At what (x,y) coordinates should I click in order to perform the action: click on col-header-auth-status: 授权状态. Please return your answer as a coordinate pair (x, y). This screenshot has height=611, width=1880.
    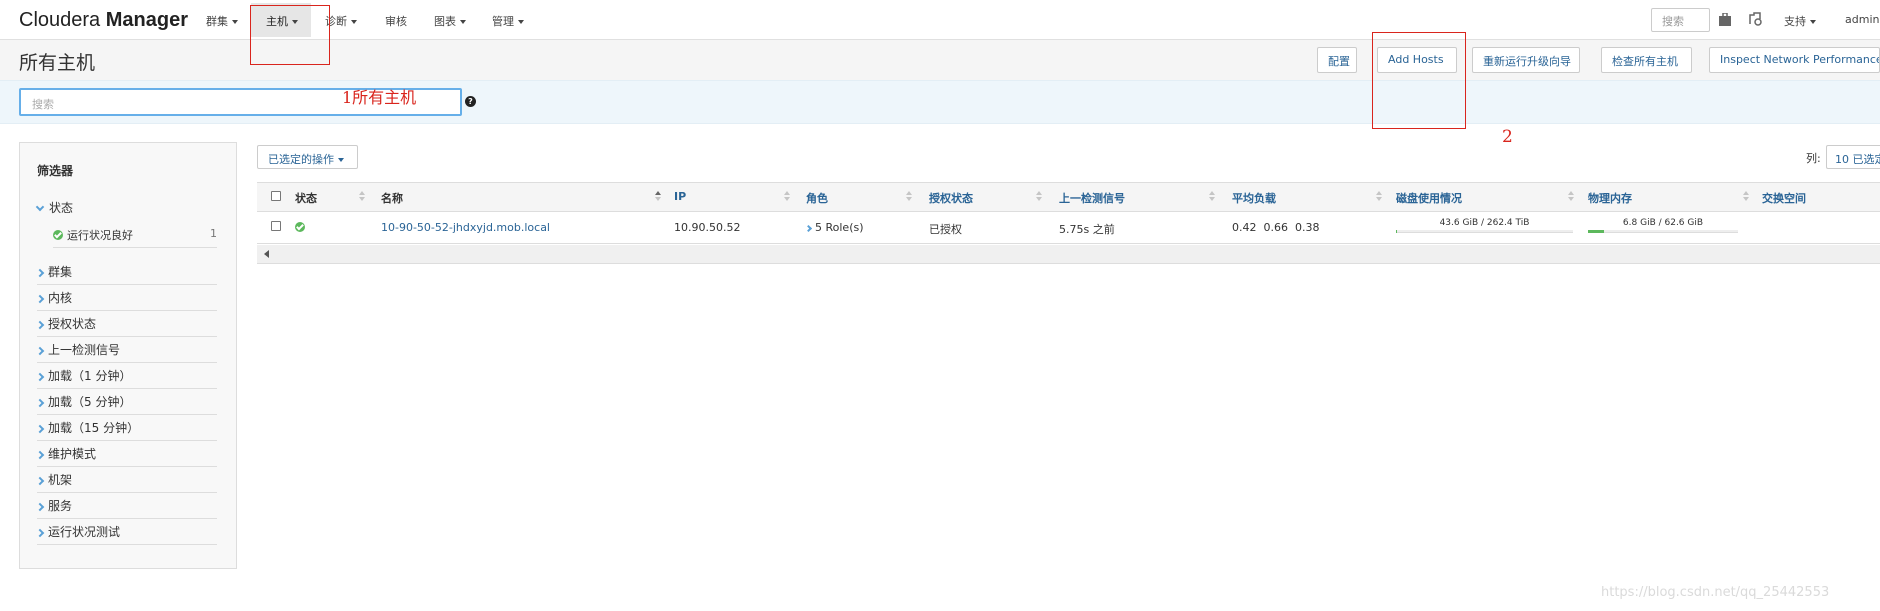
    Looking at the image, I should click on (951, 198).